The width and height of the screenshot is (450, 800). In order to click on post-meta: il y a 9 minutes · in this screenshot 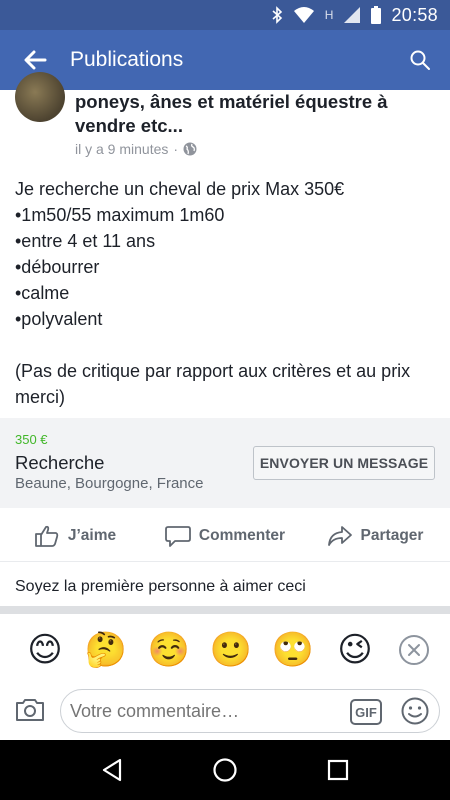, I will do `click(136, 149)`.